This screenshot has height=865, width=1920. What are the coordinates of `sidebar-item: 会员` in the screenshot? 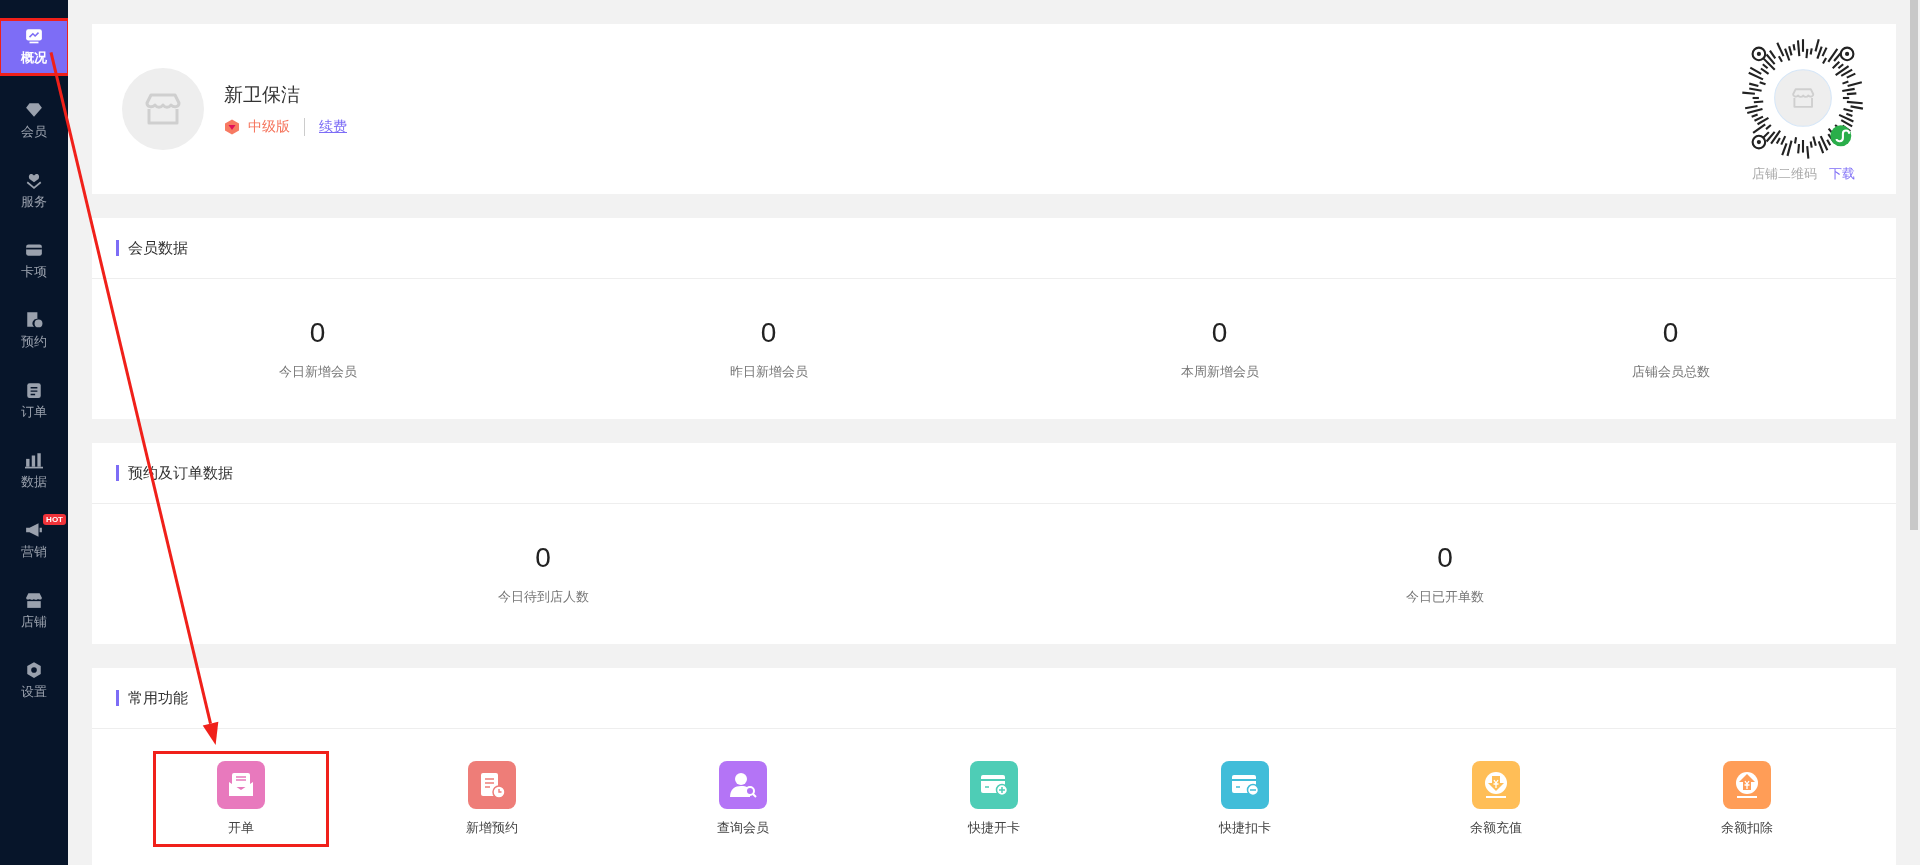 It's located at (34, 121).